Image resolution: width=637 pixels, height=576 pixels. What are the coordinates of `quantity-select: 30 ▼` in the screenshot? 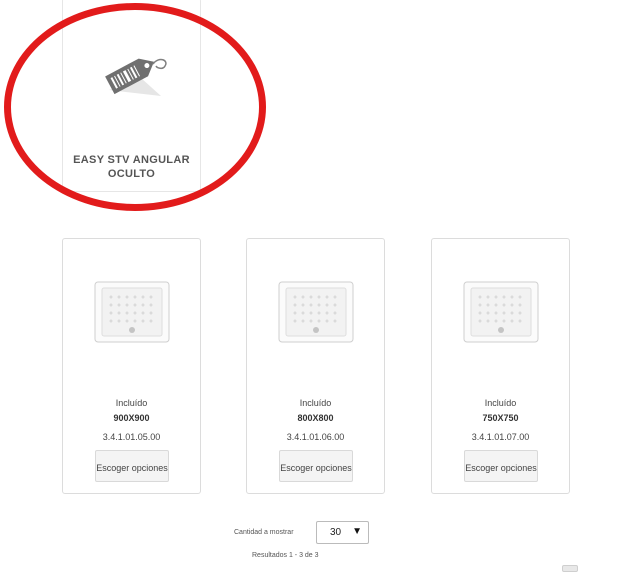 It's located at (342, 532).